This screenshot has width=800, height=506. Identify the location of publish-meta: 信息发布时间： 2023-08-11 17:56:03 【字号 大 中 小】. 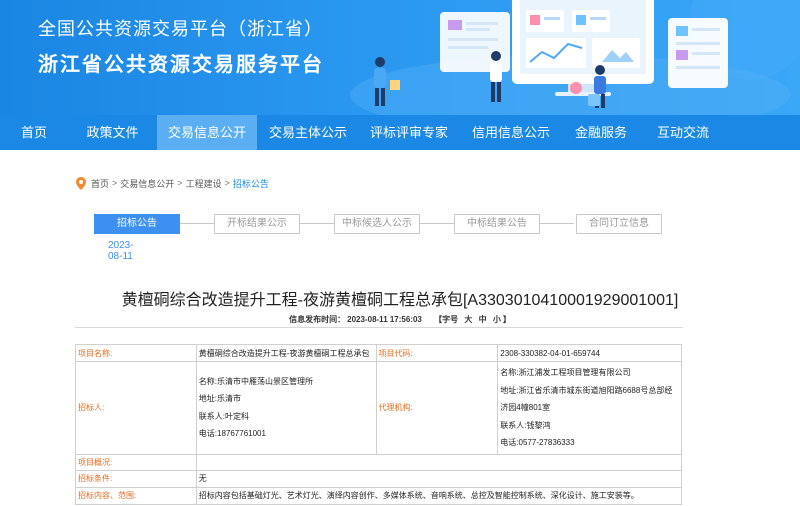
(400, 319).